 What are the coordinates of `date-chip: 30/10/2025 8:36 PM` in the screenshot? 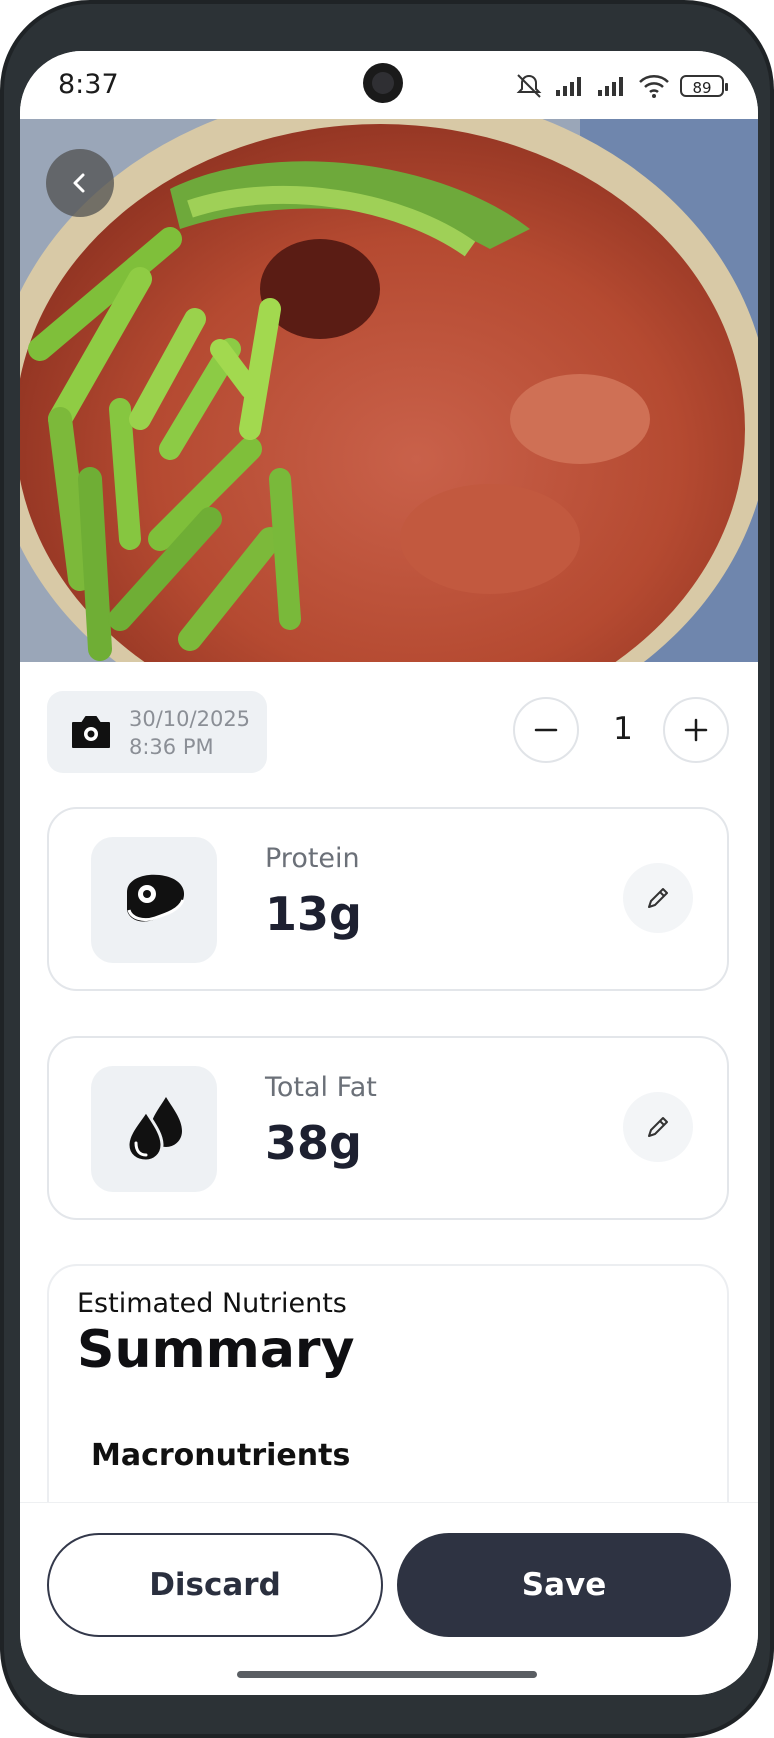 It's located at (157, 732).